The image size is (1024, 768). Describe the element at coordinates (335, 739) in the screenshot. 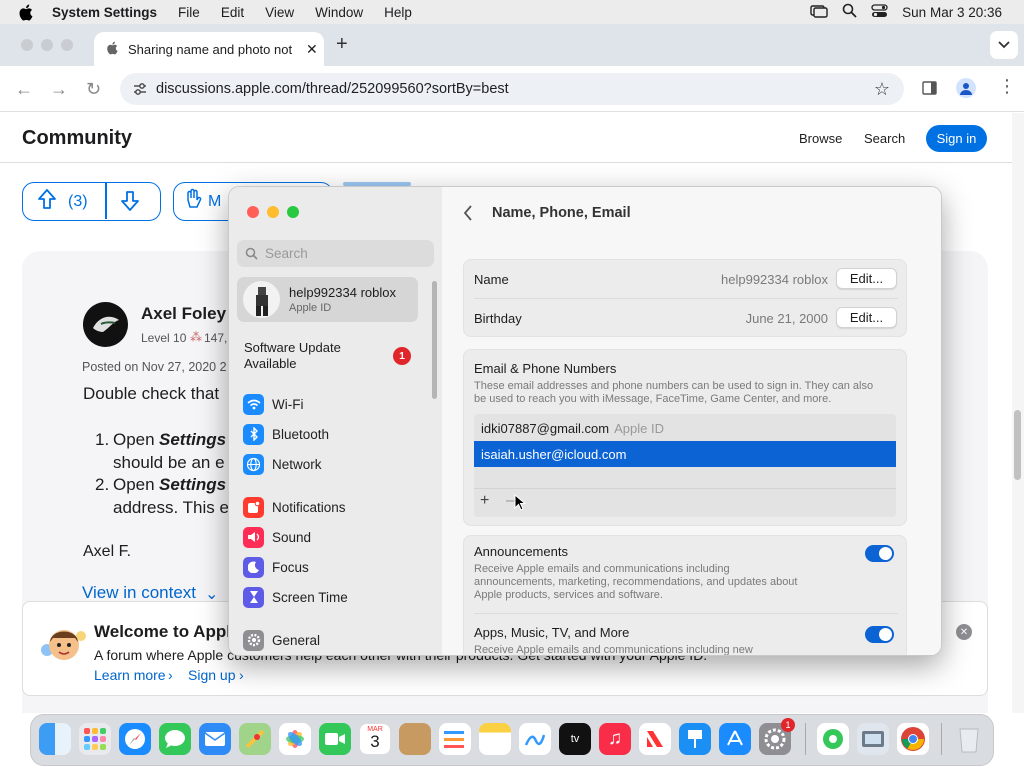

I see `facetime-icon` at that location.